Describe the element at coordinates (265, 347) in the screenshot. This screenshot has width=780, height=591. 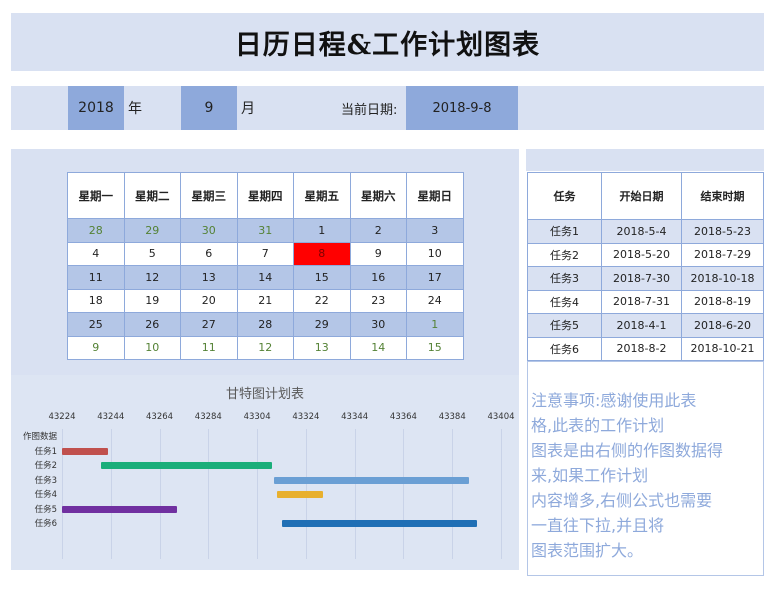
I see `calendar-day-other-month: 12` at that location.